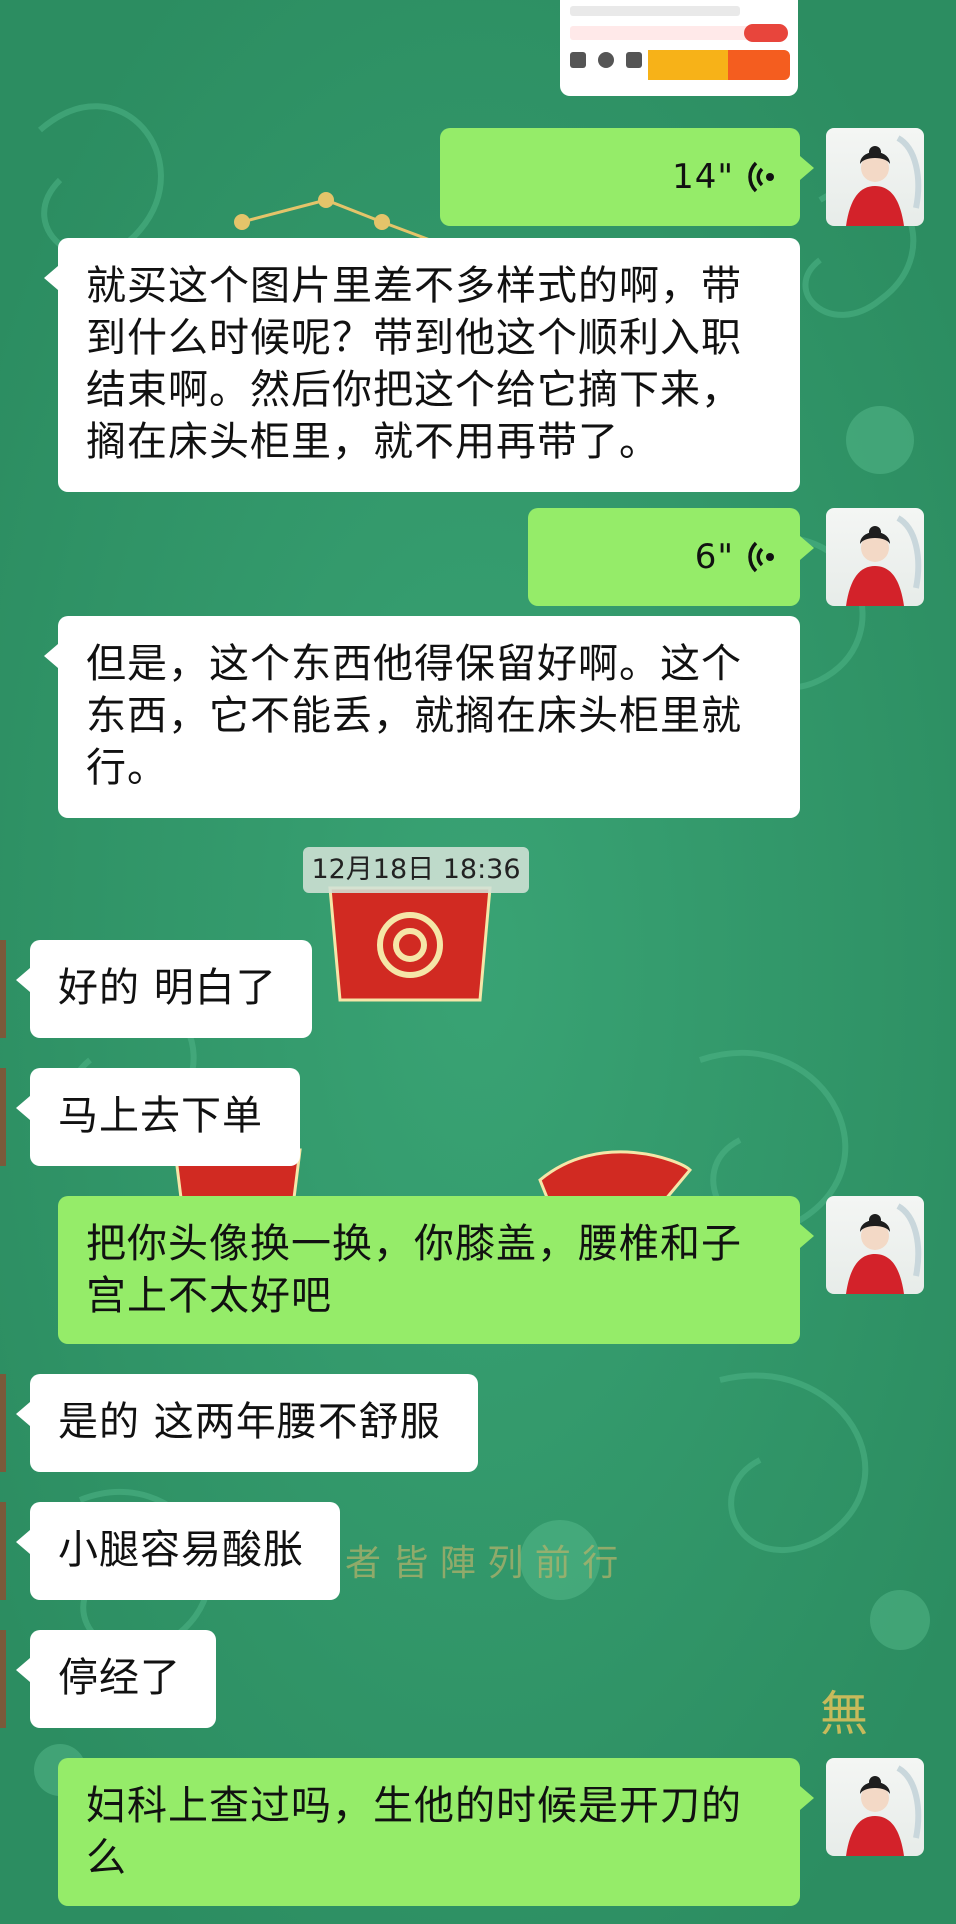  I want to click on card-button-right, so click(759, 65).